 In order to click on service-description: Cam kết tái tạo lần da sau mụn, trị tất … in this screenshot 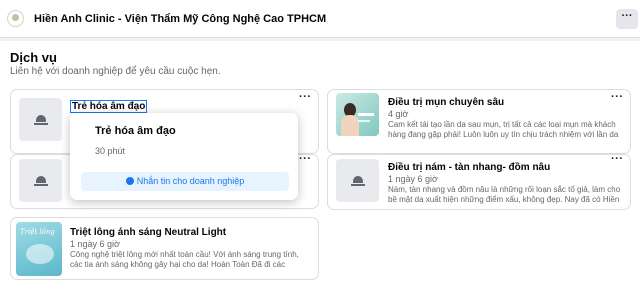, I will do `click(503, 129)`.